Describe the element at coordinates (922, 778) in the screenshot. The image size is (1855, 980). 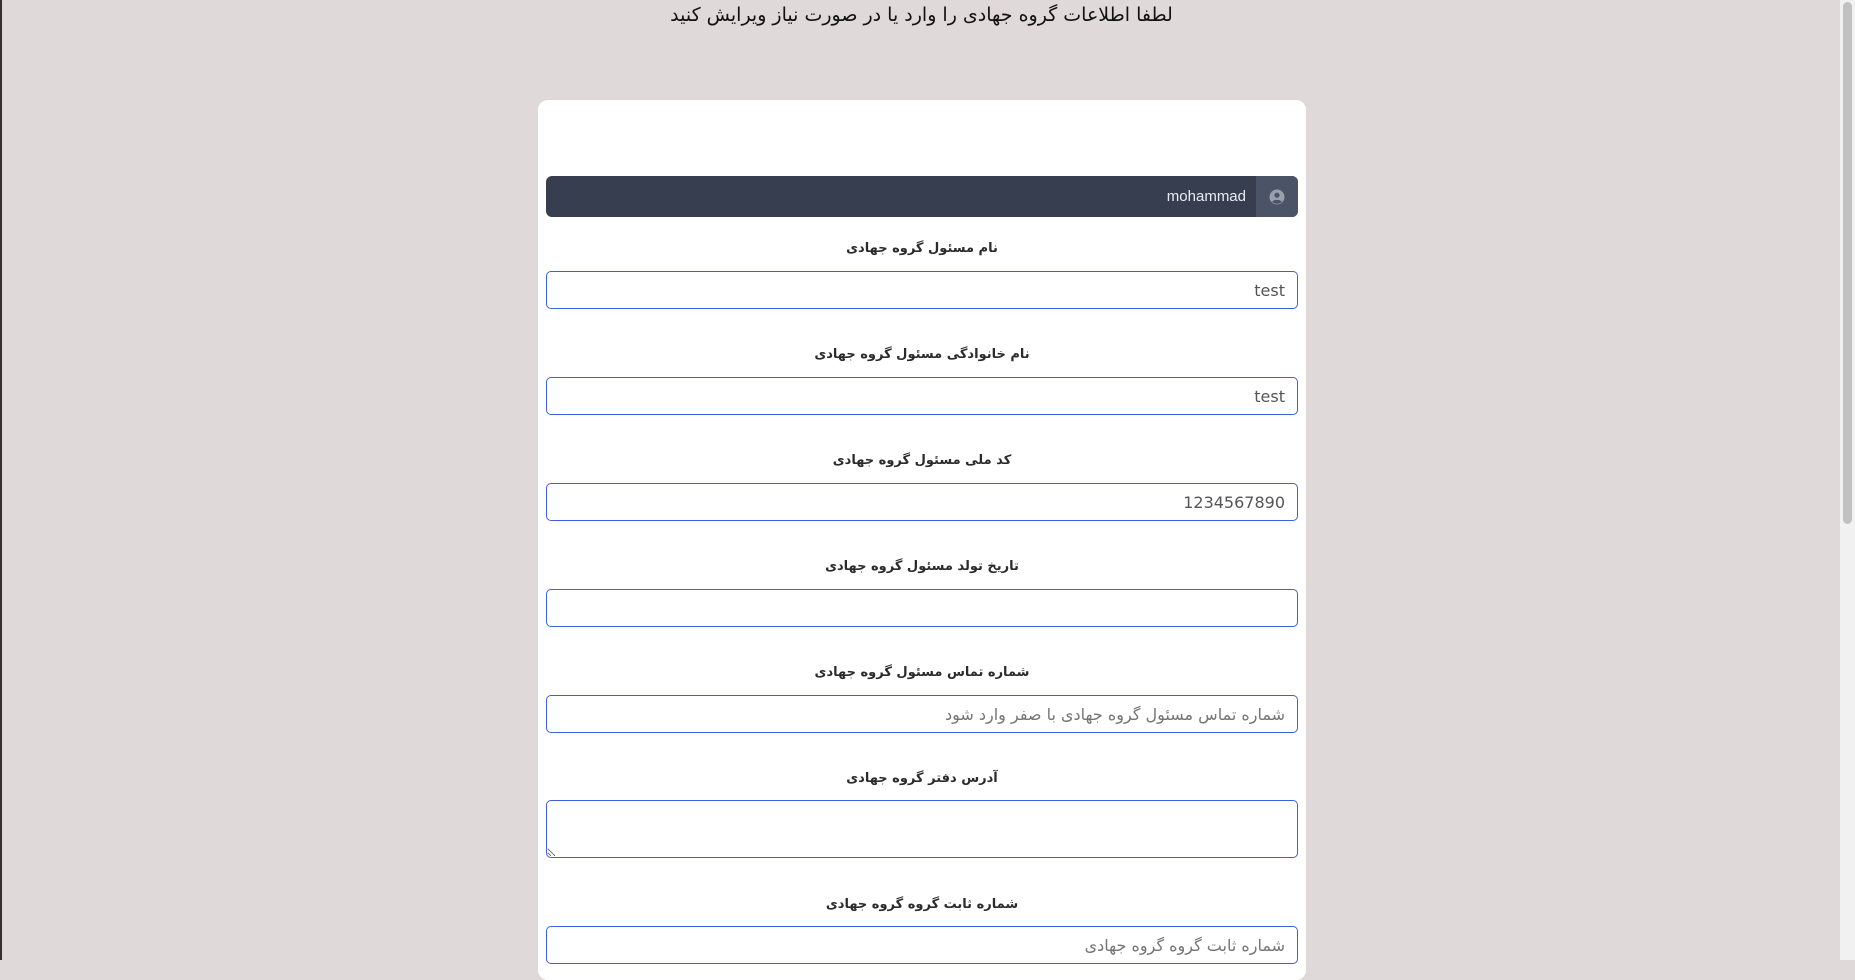
I see `office-address-label: آدرس دفتر گروه جهادی` at that location.